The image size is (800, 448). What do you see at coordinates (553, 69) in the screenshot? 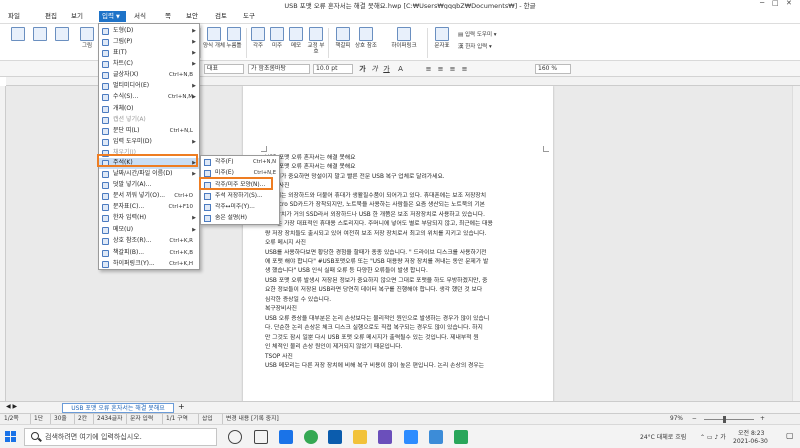
I see `zoom-select: 160 %` at bounding box center [553, 69].